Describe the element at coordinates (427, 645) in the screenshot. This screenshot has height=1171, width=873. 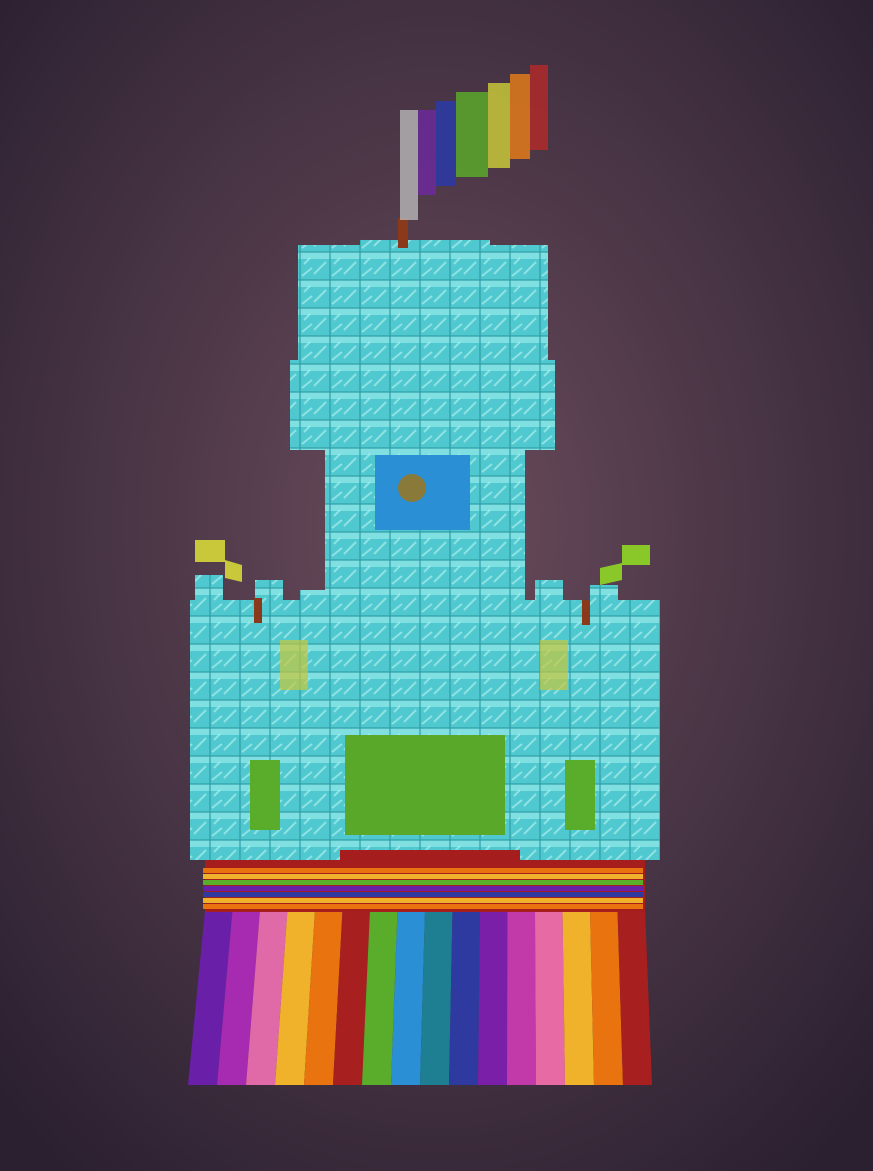
I see `center-keep` at that location.